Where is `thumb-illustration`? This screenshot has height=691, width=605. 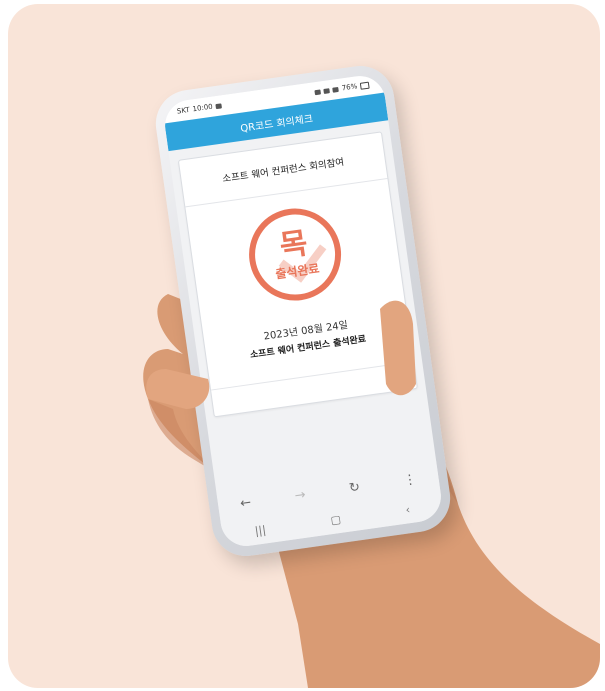
thumb-illustration is located at coordinates (281, 354).